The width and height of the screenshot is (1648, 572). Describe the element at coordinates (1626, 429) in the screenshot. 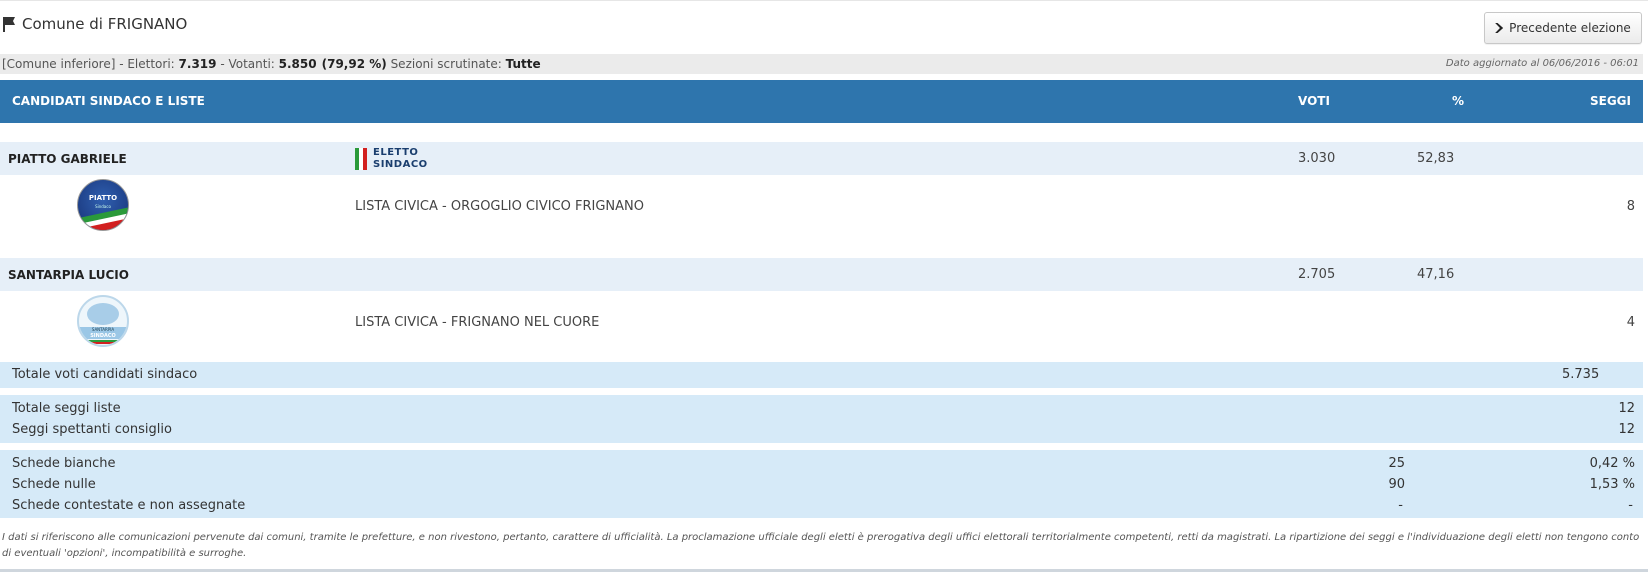

I see `council-seats-value: 12` at that location.